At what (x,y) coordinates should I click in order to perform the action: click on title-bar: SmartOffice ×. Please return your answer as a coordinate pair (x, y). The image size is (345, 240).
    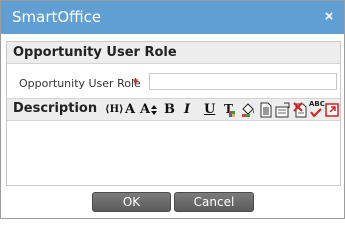
    Looking at the image, I should click on (172, 17).